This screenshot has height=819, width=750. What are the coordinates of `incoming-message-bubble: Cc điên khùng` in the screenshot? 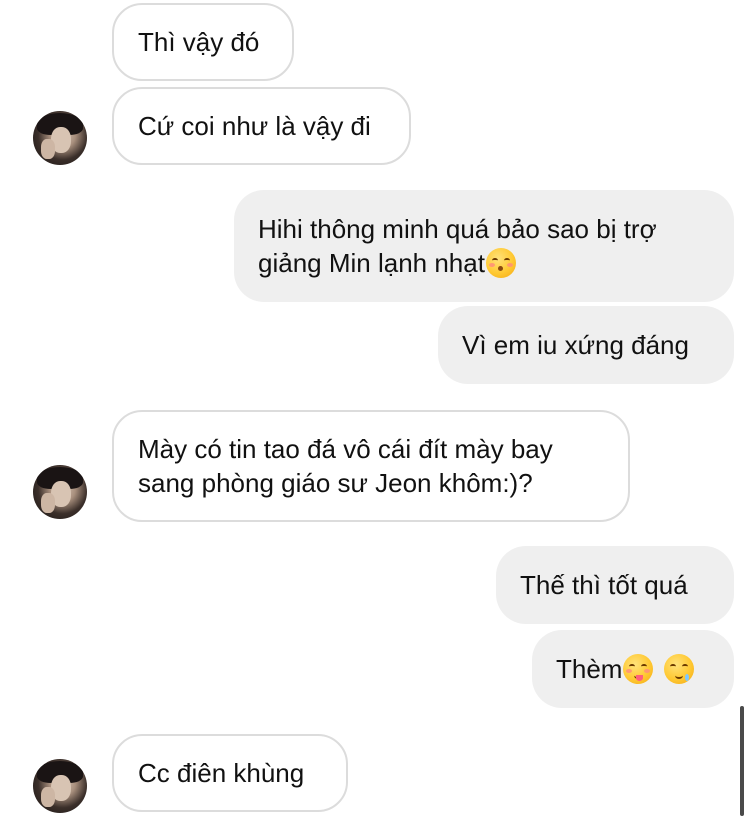 It's located at (230, 773).